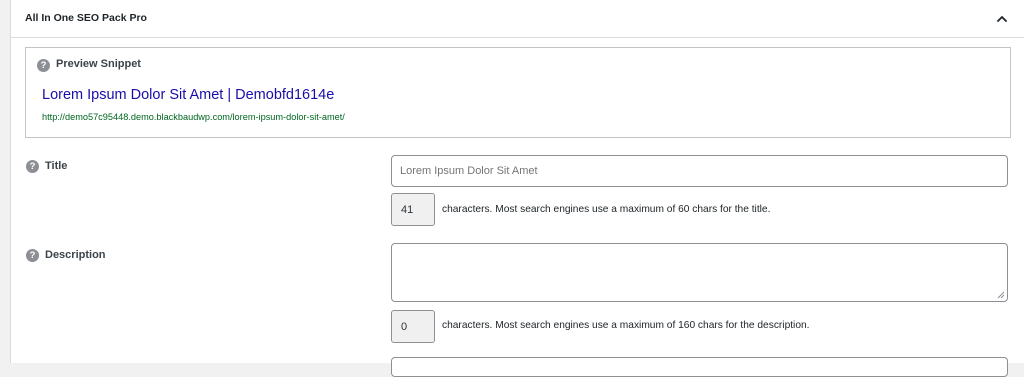 This screenshot has width=1024, height=377. Describe the element at coordinates (517, 19) in the screenshot. I see `meta-box-header: All In One SEO Pack Pro` at that location.